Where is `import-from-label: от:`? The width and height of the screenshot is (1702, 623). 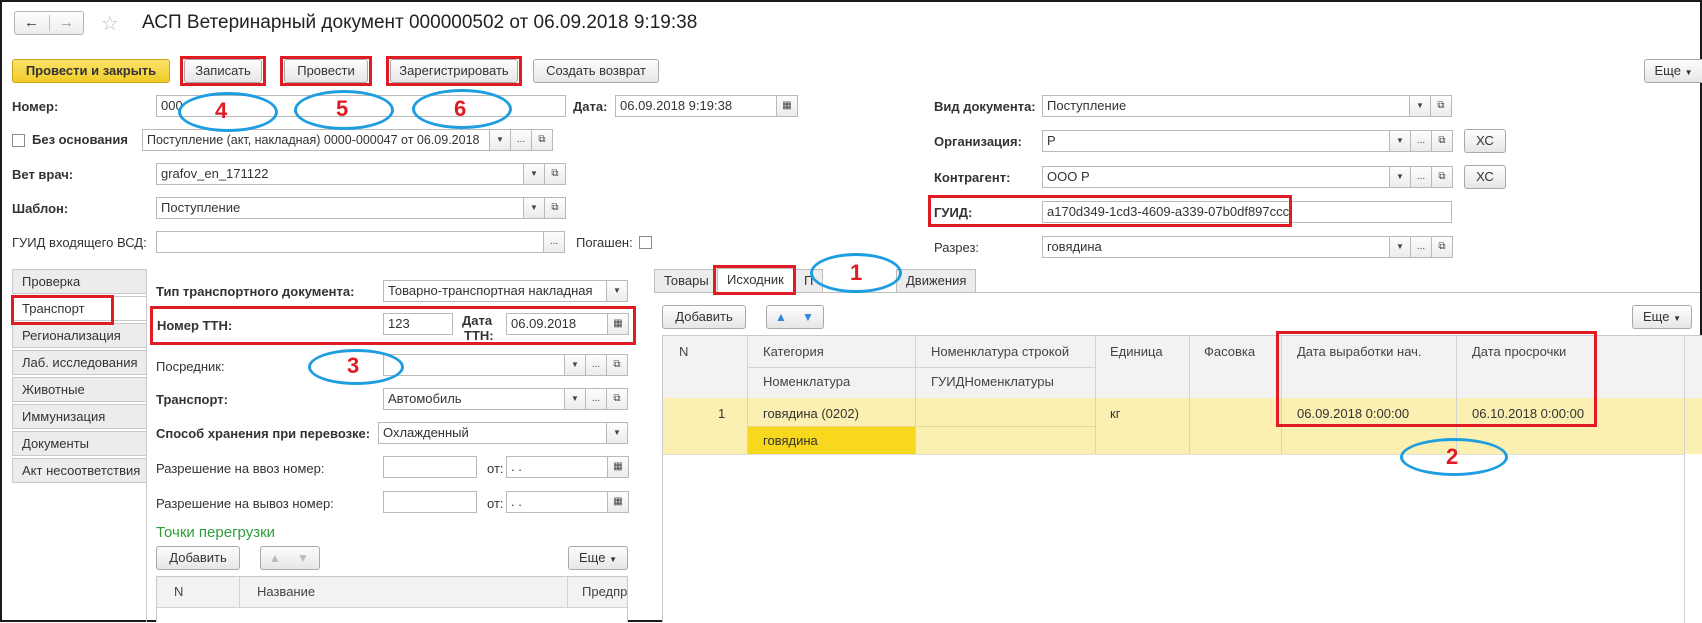 import-from-label: от: is located at coordinates (495, 468).